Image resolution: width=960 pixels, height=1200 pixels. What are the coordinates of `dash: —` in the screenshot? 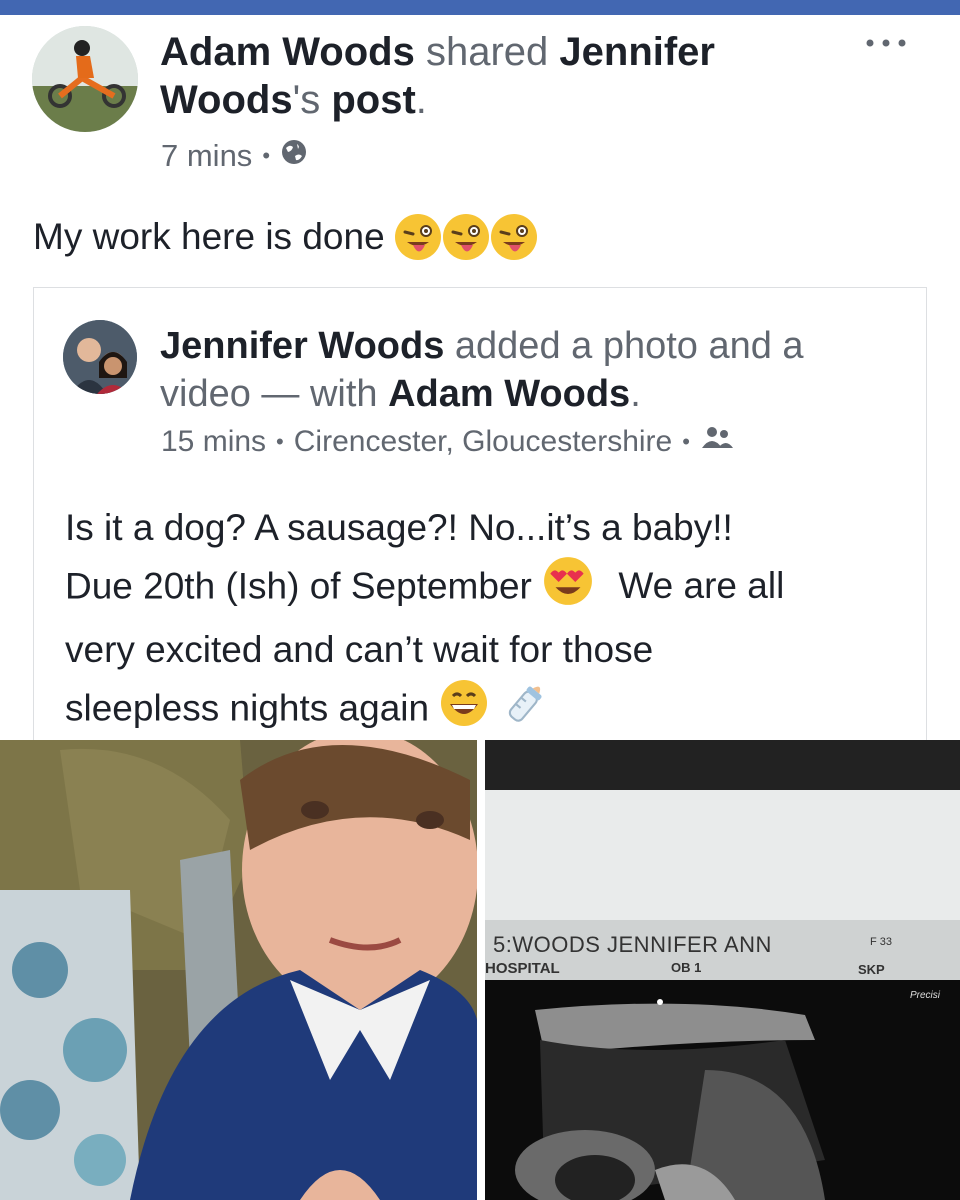 It's located at (280, 394).